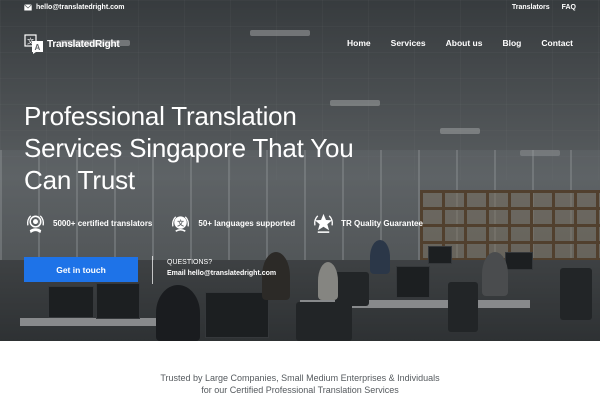 This screenshot has width=600, height=400. Describe the element at coordinates (569, 7) in the screenshot. I see `topbar-link-faq: FAQ` at that location.